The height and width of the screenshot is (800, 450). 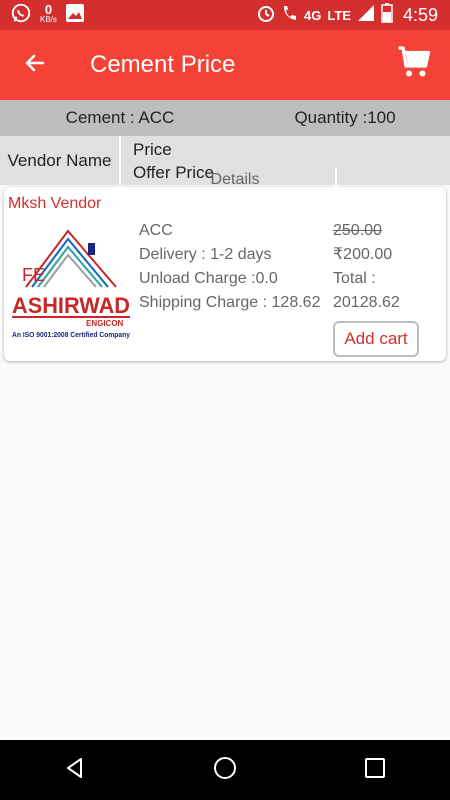 I want to click on logo-brand-text: ASHIRWAD, so click(x=71, y=305).